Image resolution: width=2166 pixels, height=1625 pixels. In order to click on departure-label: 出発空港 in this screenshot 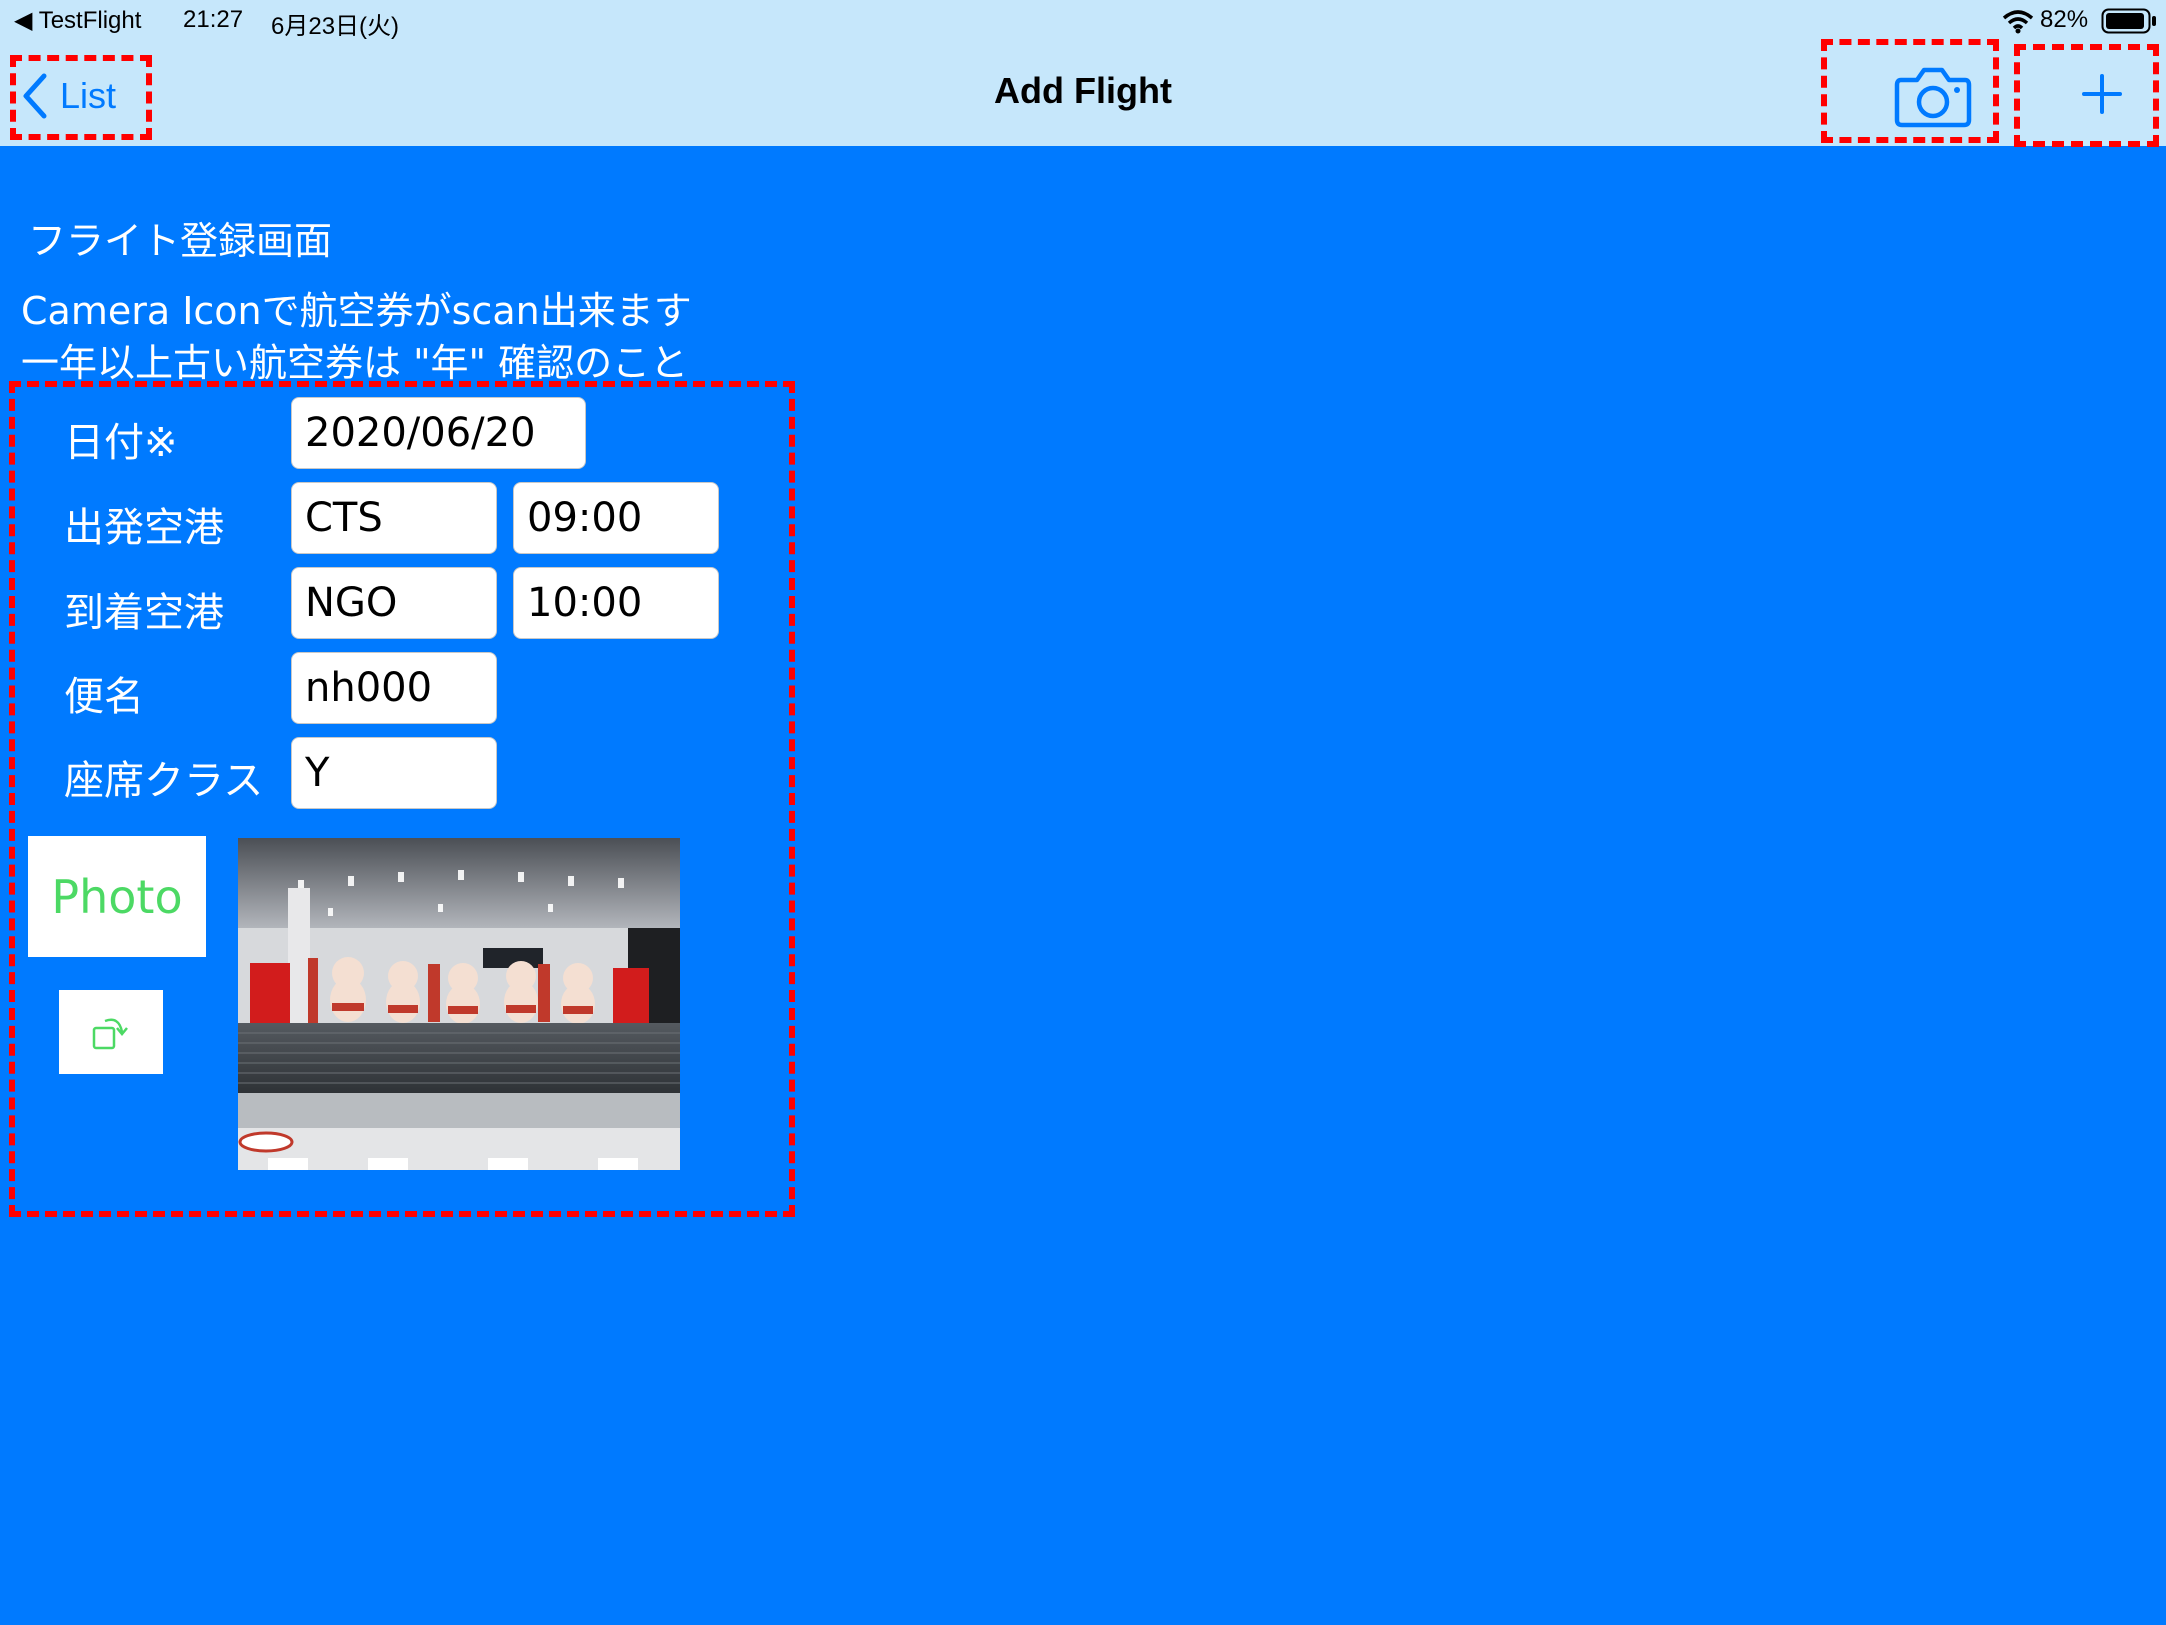, I will do `click(144, 528)`.